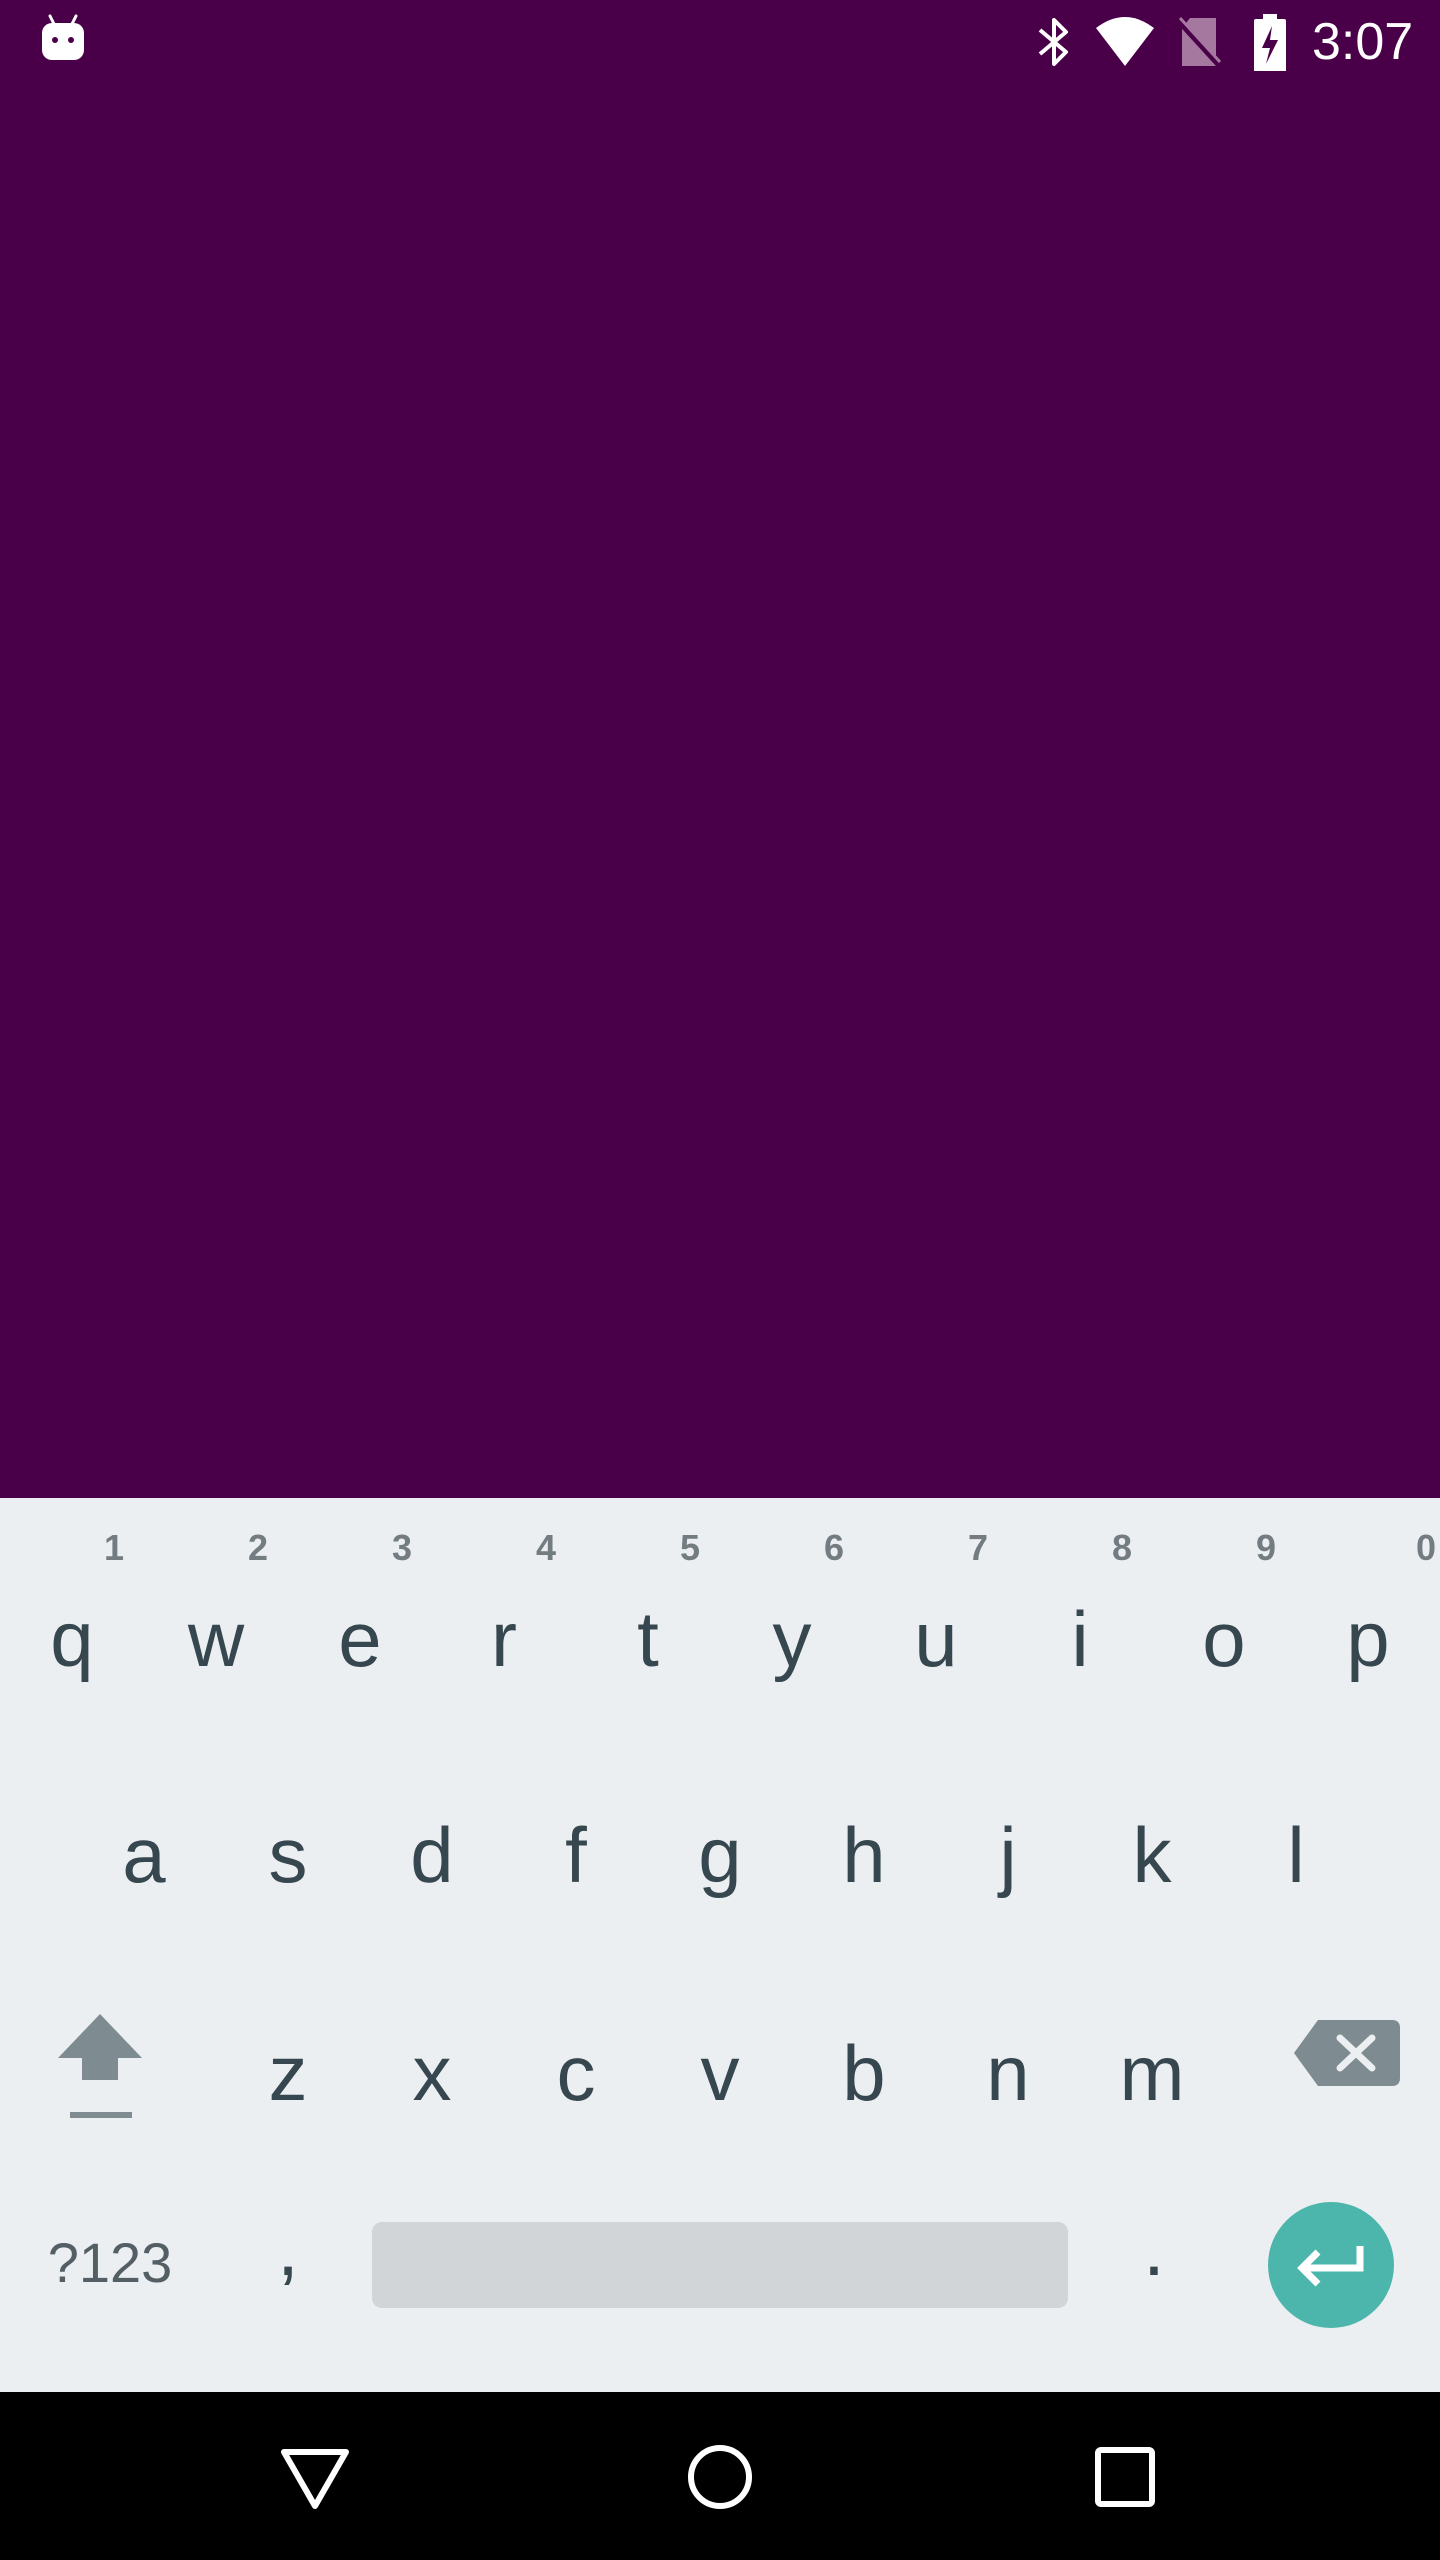 This screenshot has width=1440, height=2560. I want to click on key-label: t, so click(648, 1639).